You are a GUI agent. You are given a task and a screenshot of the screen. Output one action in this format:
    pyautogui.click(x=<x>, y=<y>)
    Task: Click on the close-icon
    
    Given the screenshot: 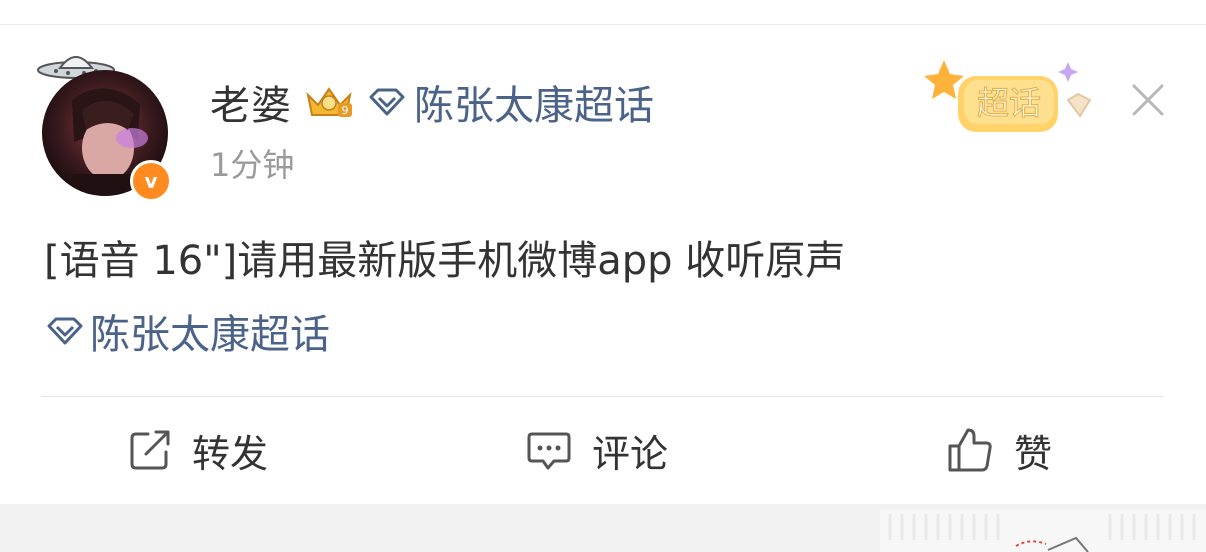 What is the action you would take?
    pyautogui.click(x=1148, y=100)
    